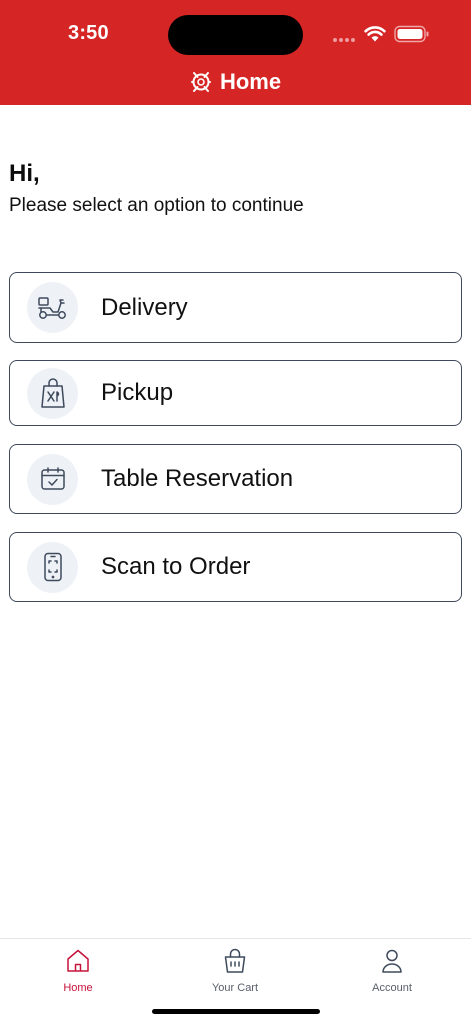  What do you see at coordinates (235, 307) in the screenshot?
I see `option-delivery: Delivery` at bounding box center [235, 307].